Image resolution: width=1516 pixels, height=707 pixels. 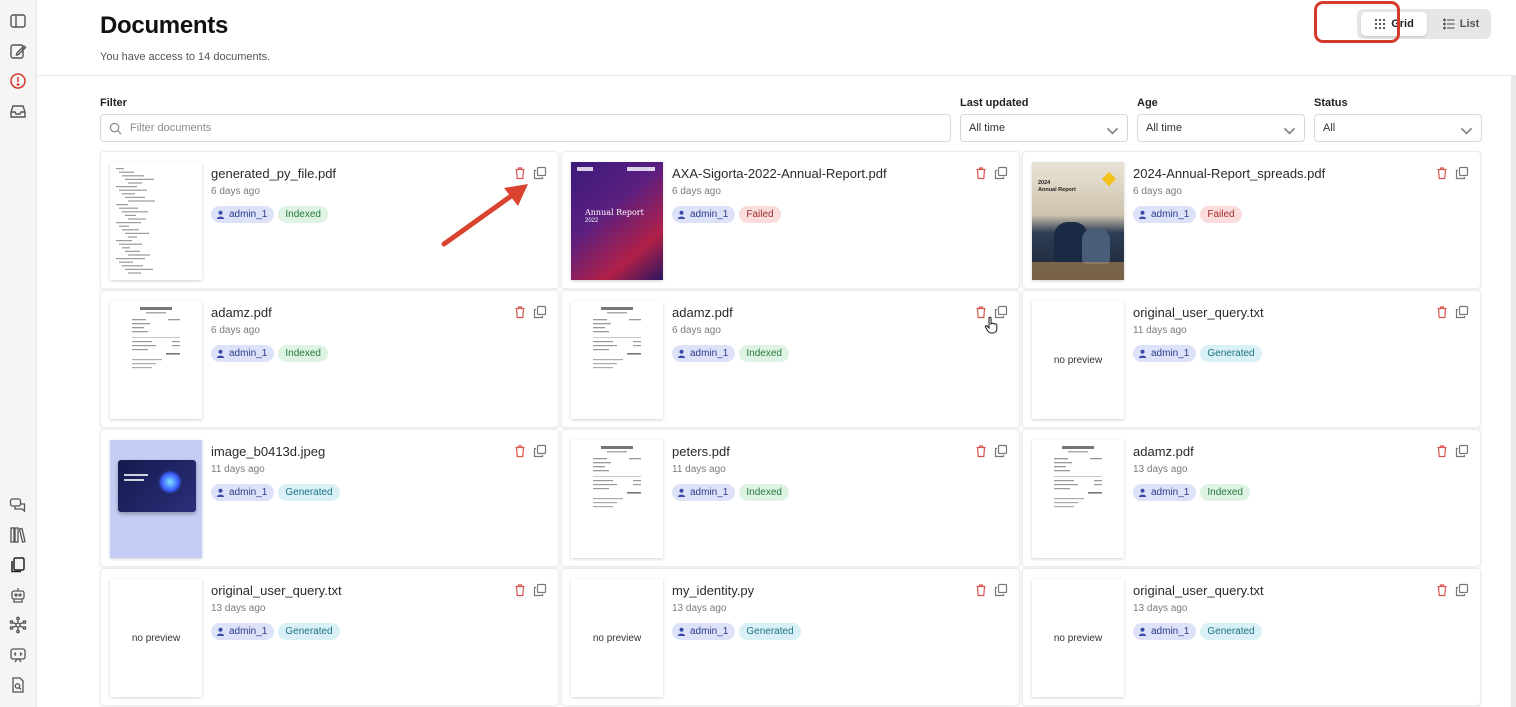 I want to click on sidebar-toggle-icon, so click(x=18, y=21).